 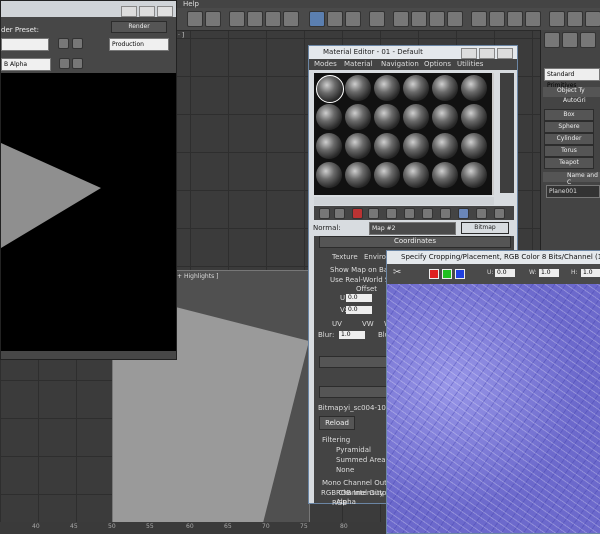 I want to click on slot-hscrollbar, so click(x=404, y=201).